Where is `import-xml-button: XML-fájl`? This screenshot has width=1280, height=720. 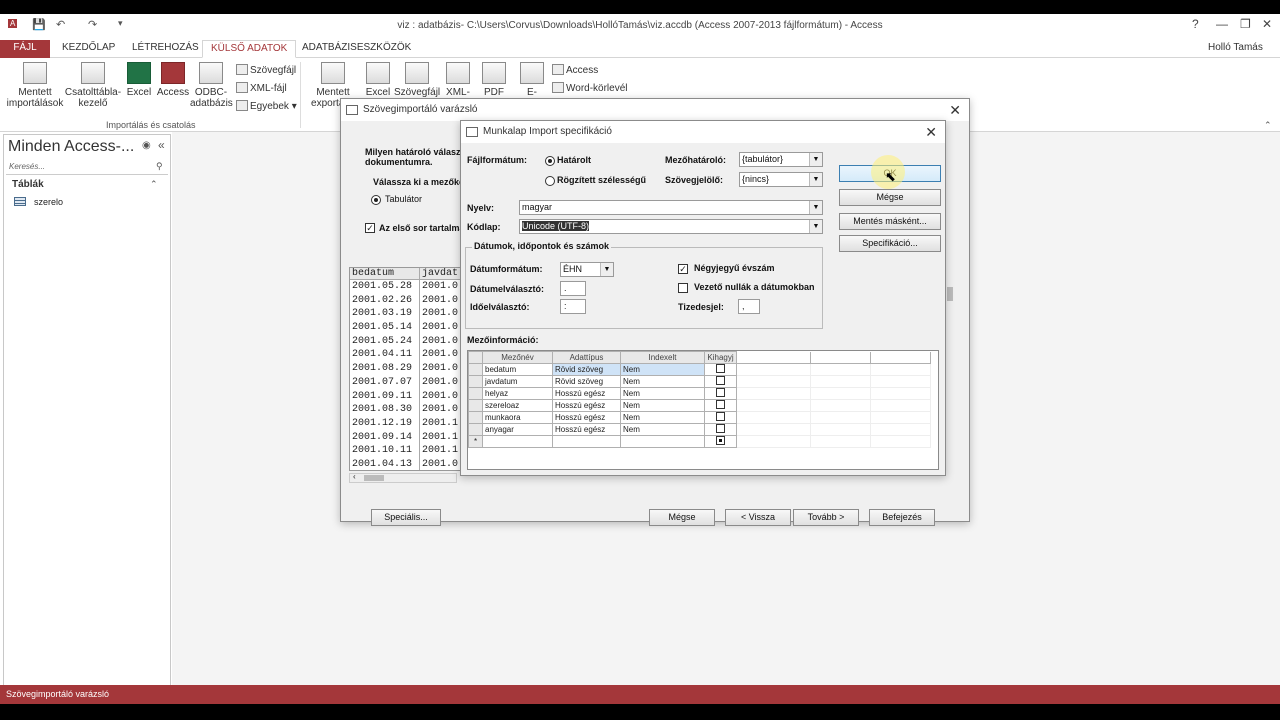 import-xml-button: XML-fájl is located at coordinates (261, 88).